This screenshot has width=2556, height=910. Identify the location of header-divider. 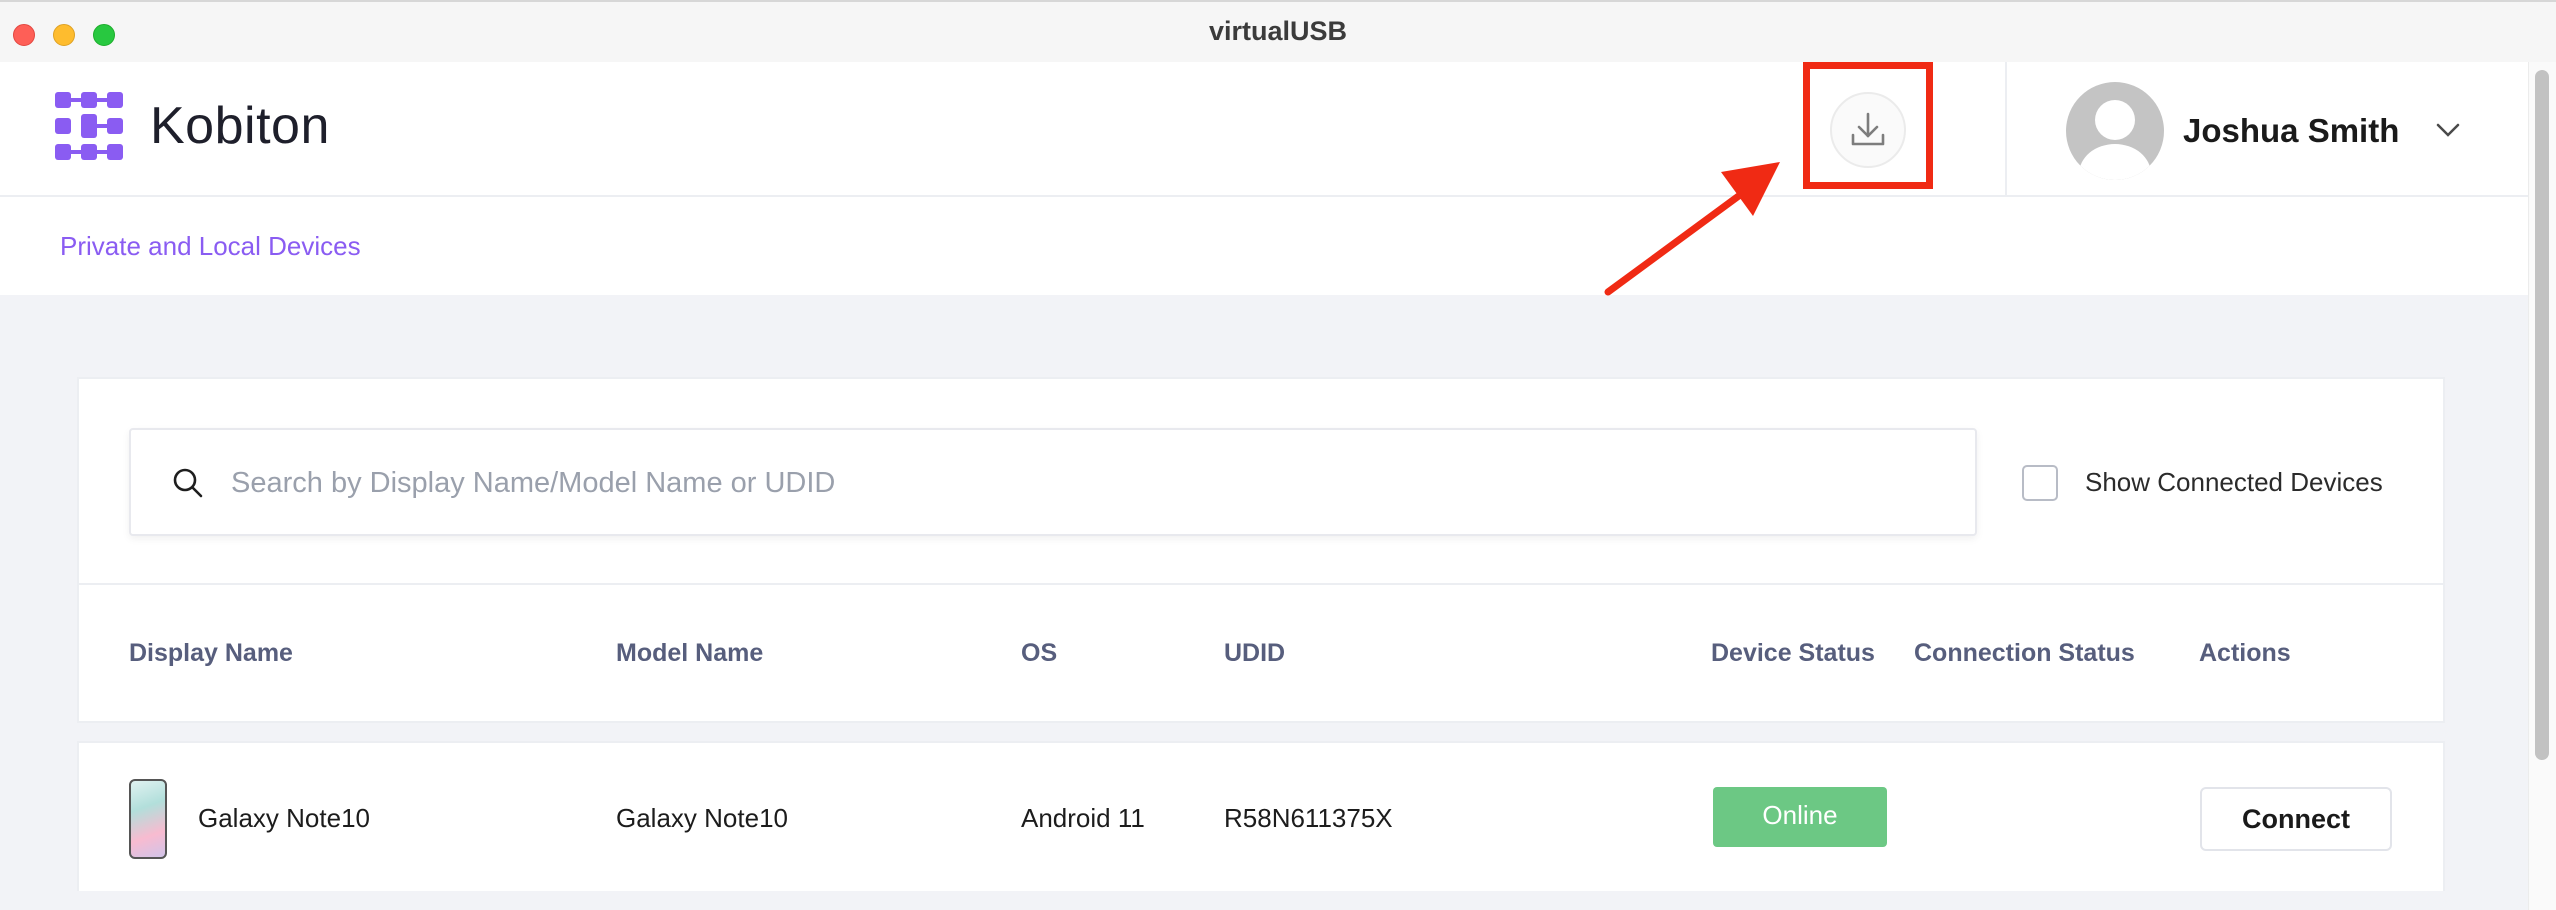
(2006, 129).